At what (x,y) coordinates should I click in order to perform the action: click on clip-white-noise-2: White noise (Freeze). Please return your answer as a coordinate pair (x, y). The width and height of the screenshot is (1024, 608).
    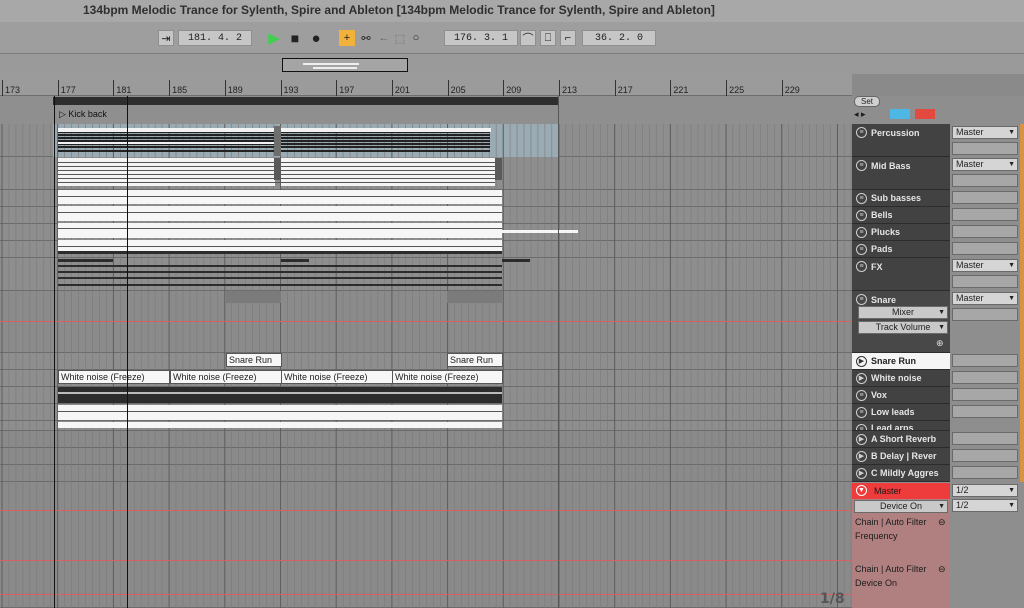
    Looking at the image, I should click on (226, 377).